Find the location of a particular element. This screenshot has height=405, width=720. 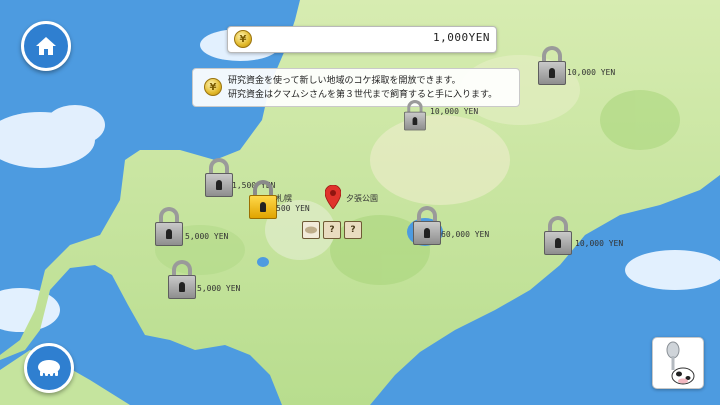

slot-collected is located at coordinates (311, 230).